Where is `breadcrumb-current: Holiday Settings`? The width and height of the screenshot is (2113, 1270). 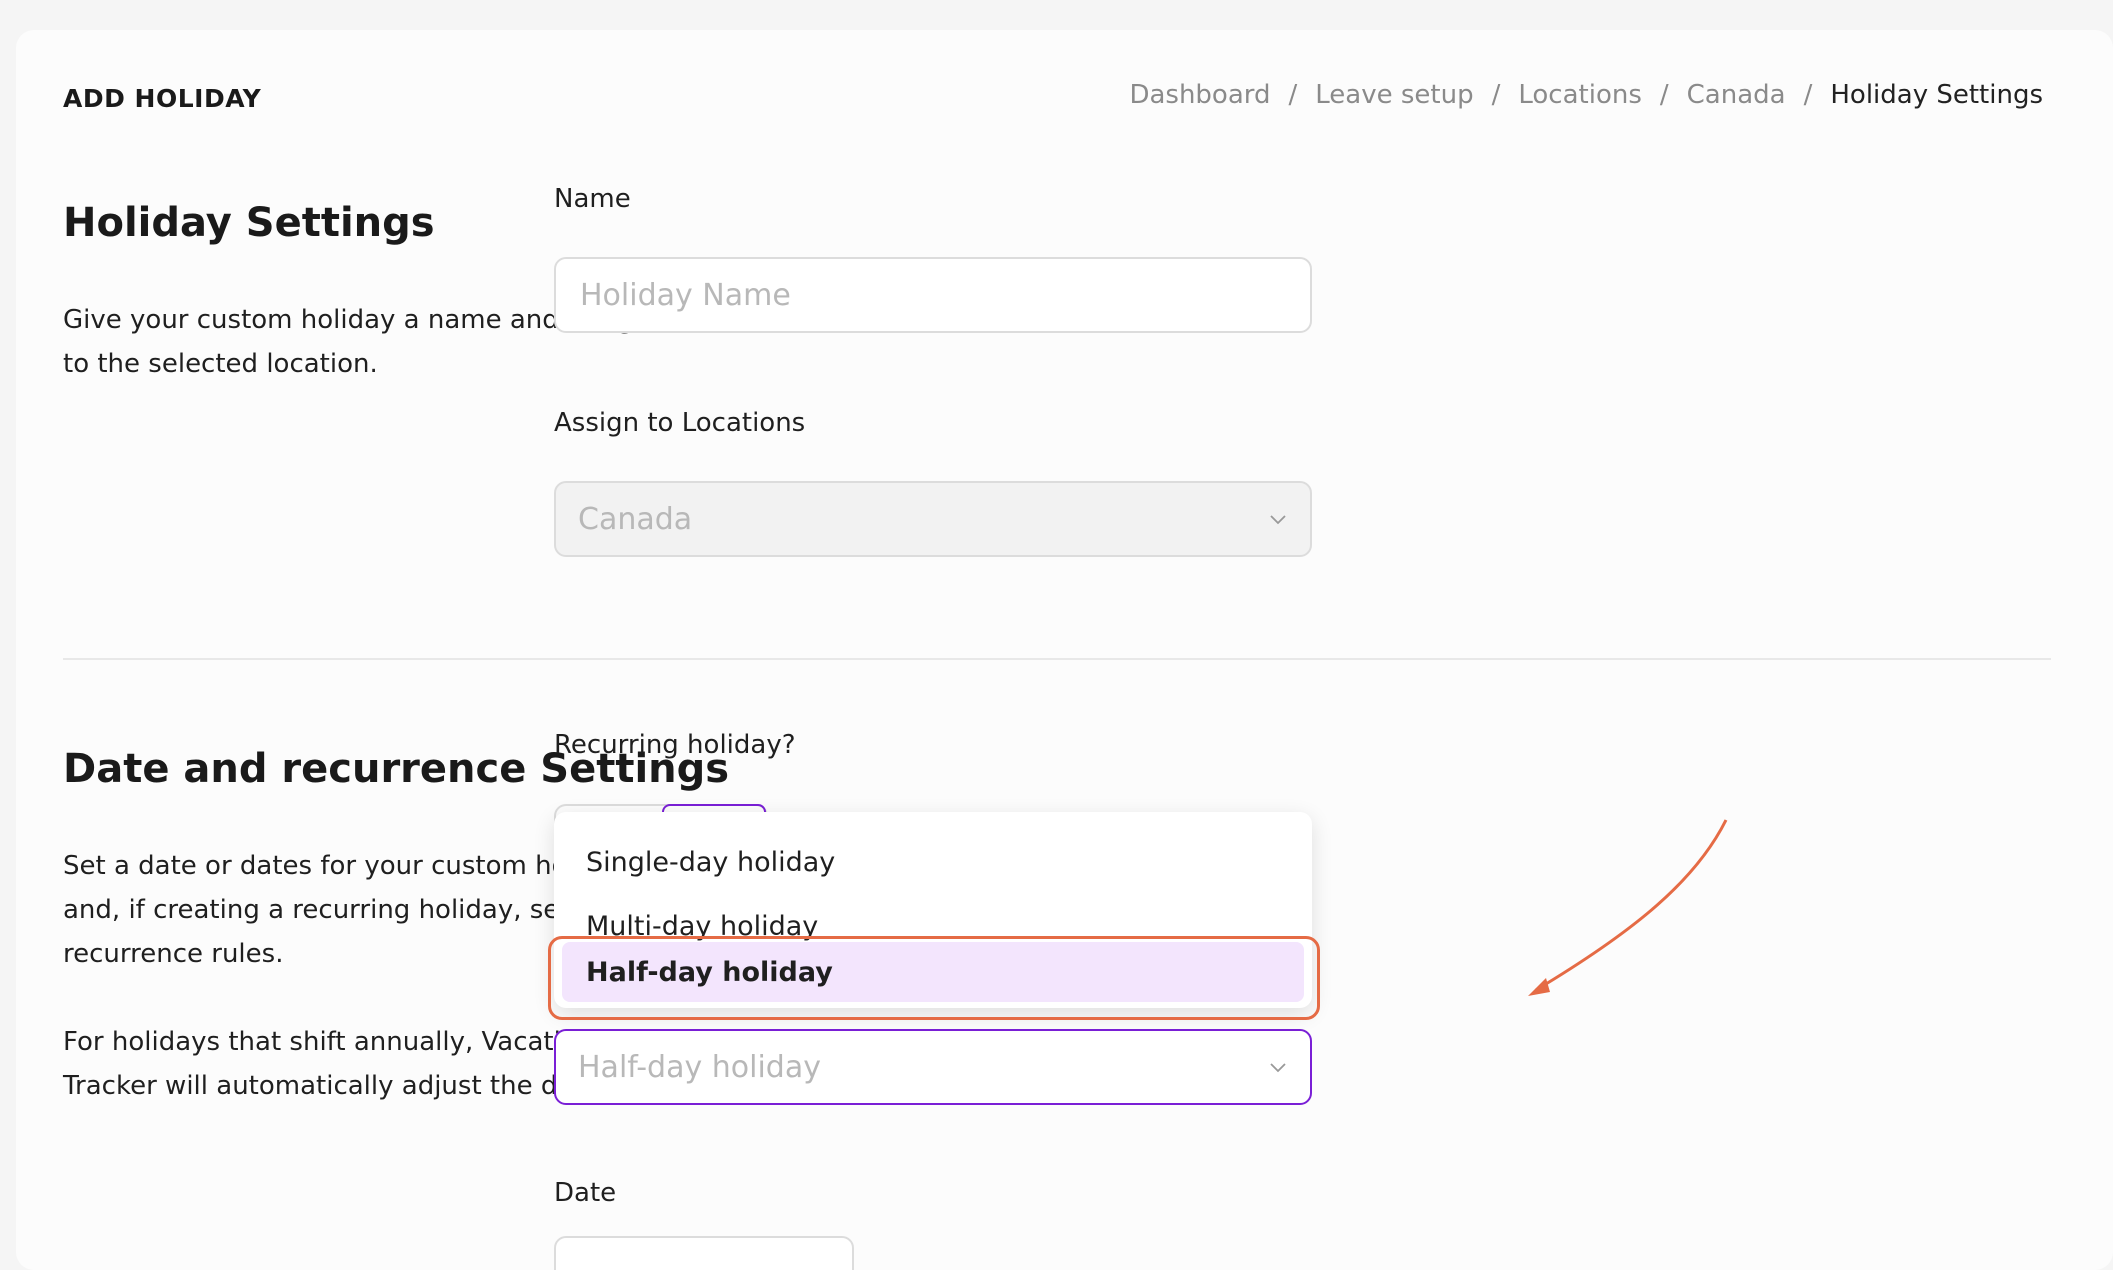
breadcrumb-current: Holiday Settings is located at coordinates (1936, 95).